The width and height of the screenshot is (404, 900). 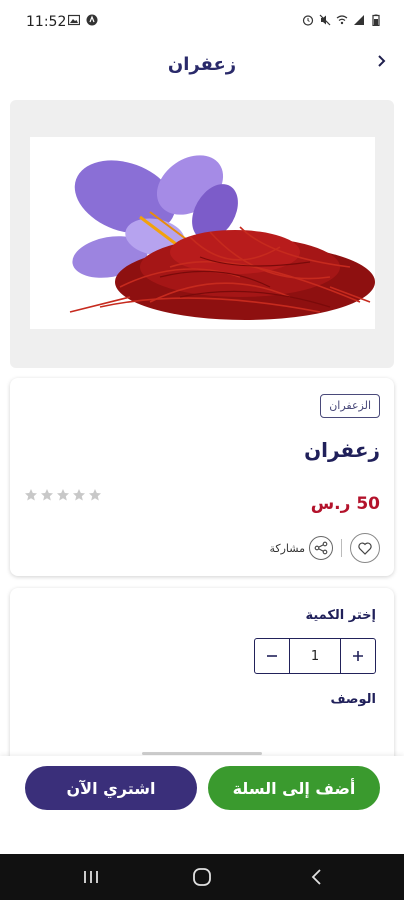 What do you see at coordinates (294, 788) in the screenshot?
I see `add-to-cart-button: أضف إلى السلة` at bounding box center [294, 788].